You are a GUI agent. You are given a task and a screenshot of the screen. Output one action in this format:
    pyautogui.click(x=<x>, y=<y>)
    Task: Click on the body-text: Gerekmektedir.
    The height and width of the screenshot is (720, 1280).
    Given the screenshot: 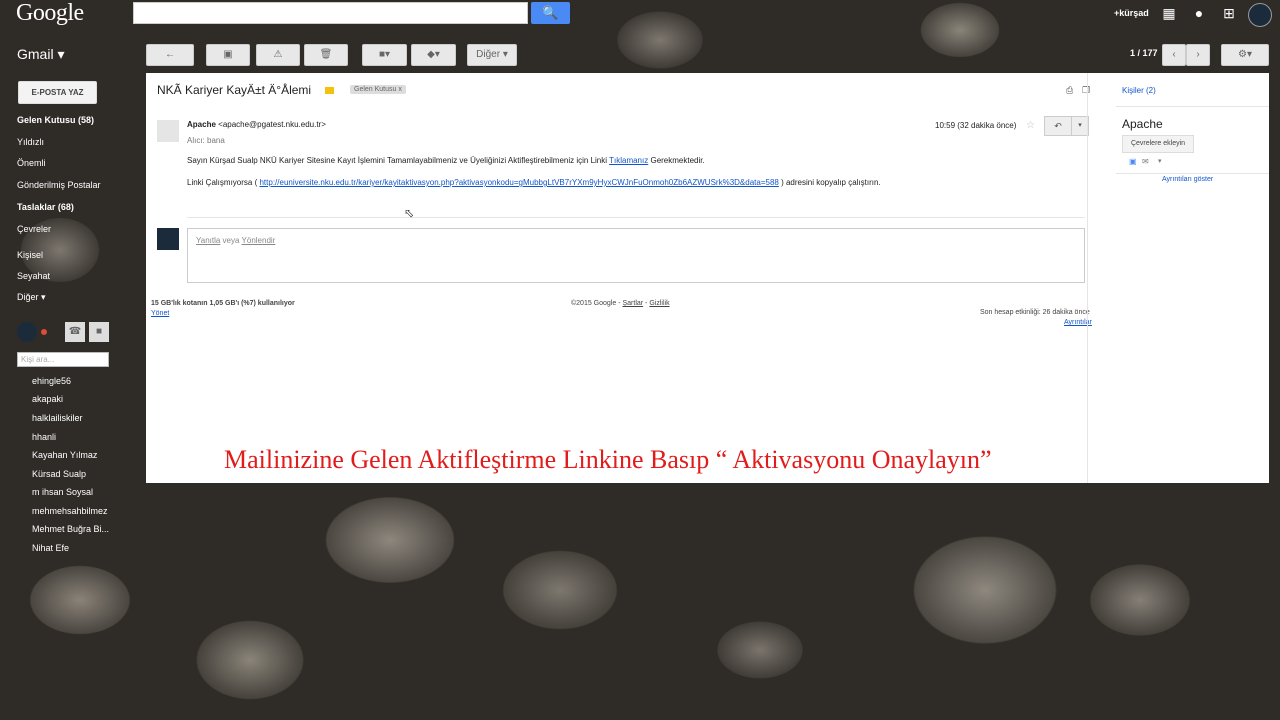 What is the action you would take?
    pyautogui.click(x=677, y=160)
    